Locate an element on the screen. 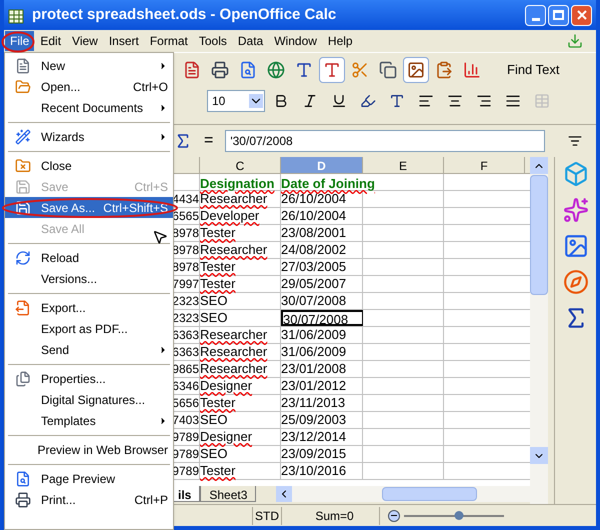  column-header: F is located at coordinates (484, 165).